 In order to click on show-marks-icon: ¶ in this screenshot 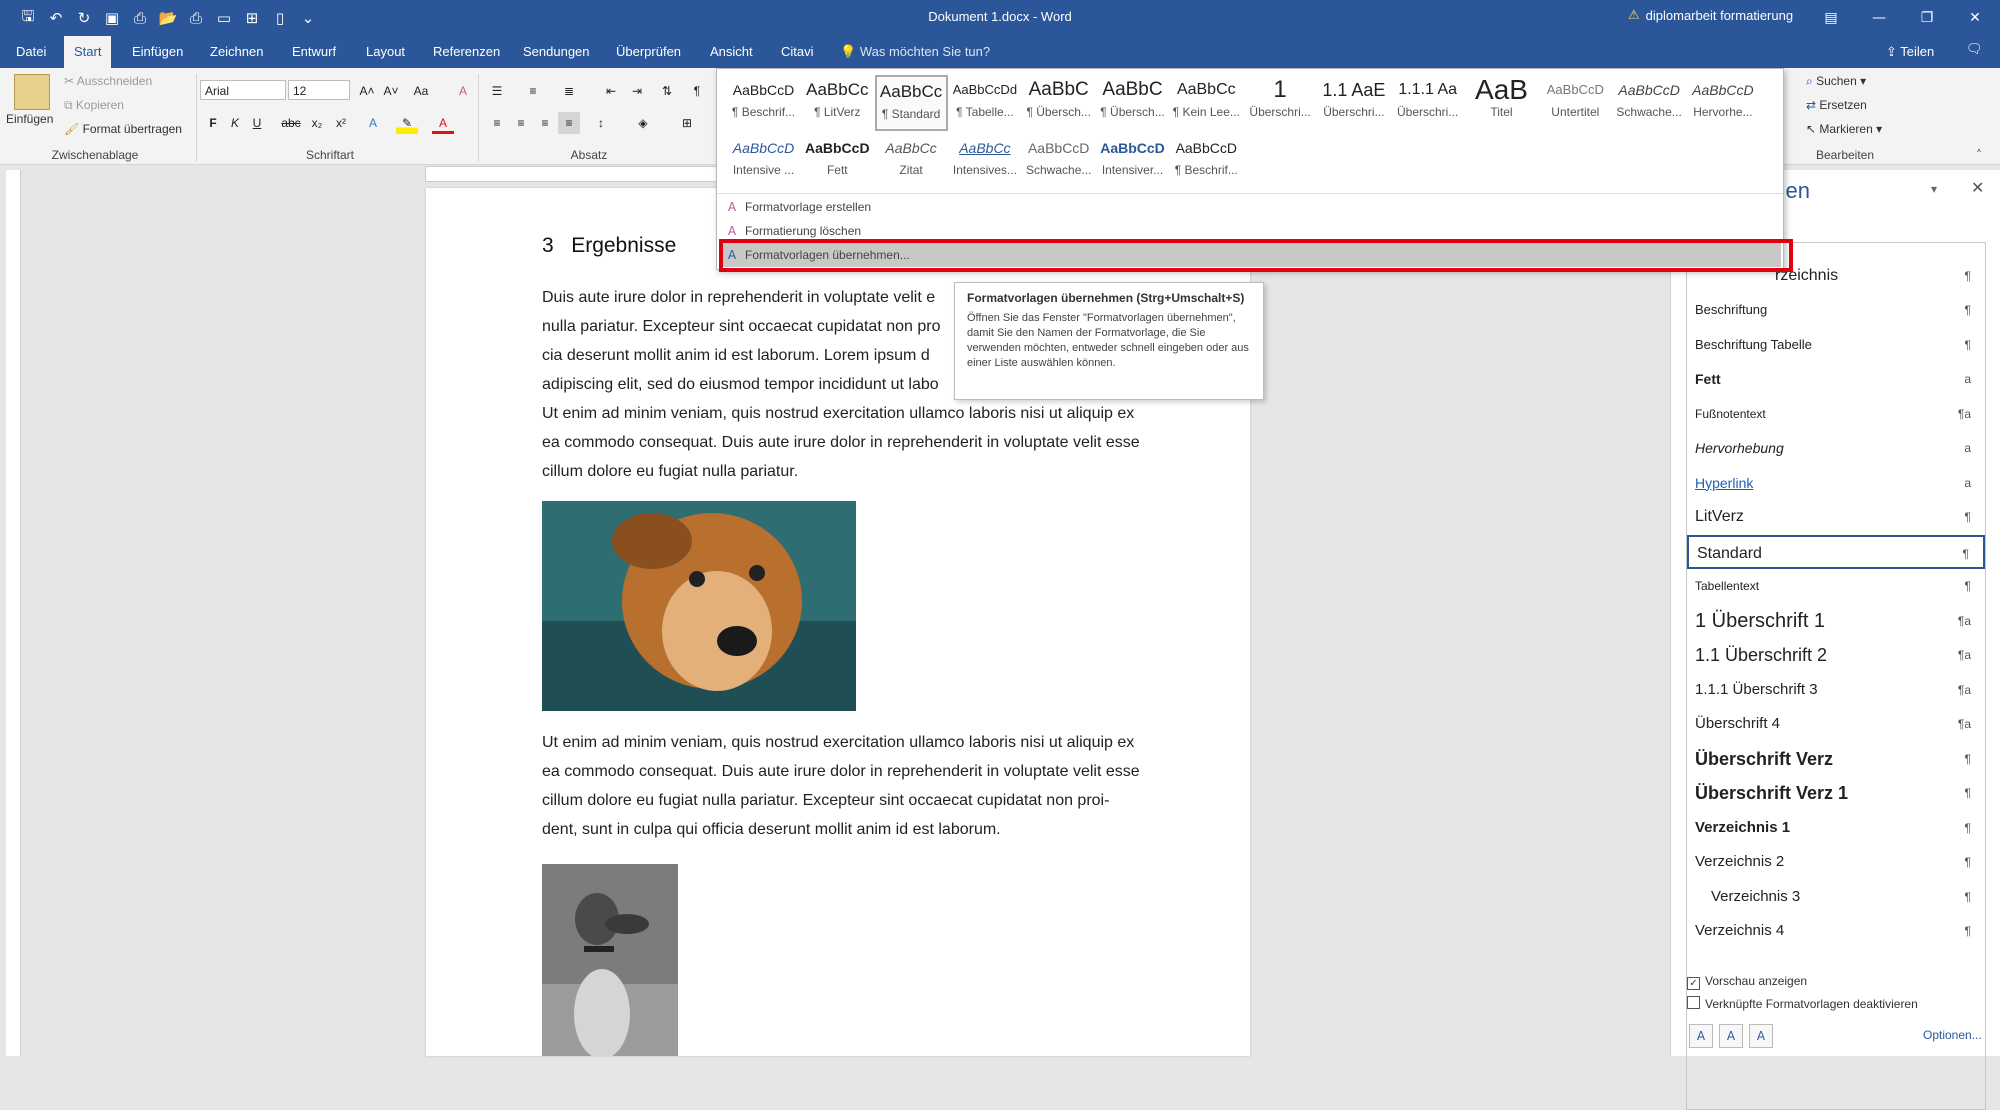, I will do `click(697, 91)`.